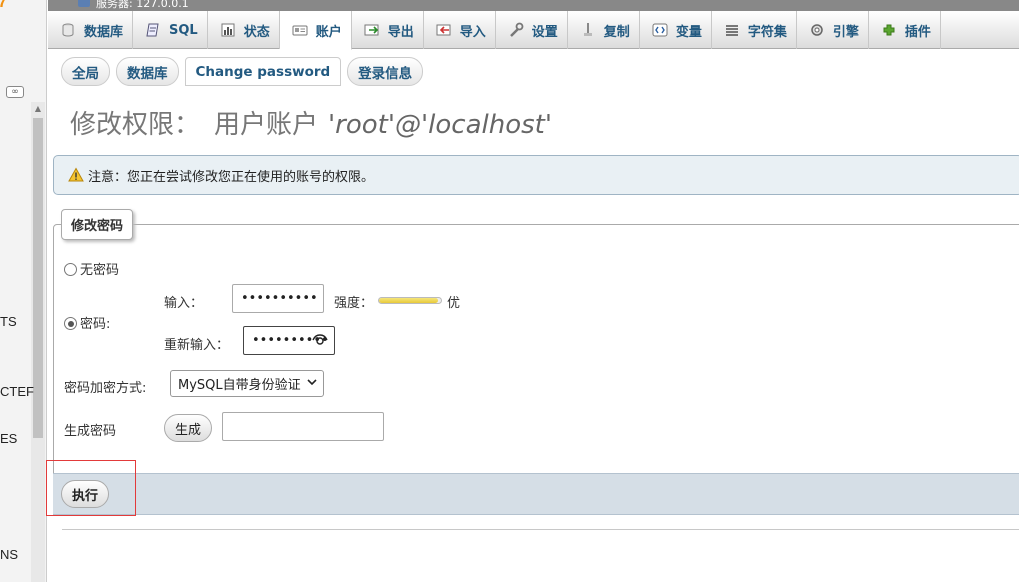 This screenshot has height=582, width=1019. What do you see at coordinates (38, 109) in the screenshot?
I see `scroll-up-arrow-icon: ▲` at bounding box center [38, 109].